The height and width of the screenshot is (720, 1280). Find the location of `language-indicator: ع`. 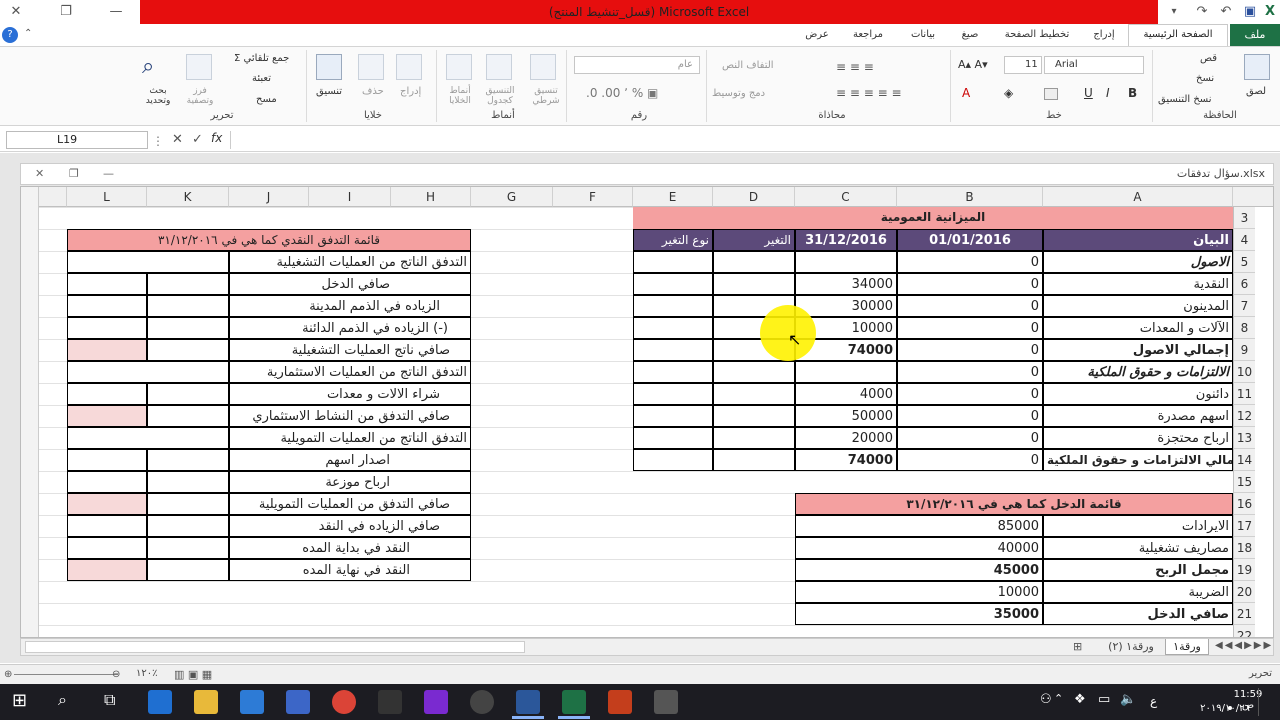

language-indicator: ع is located at coordinates (1153, 701).